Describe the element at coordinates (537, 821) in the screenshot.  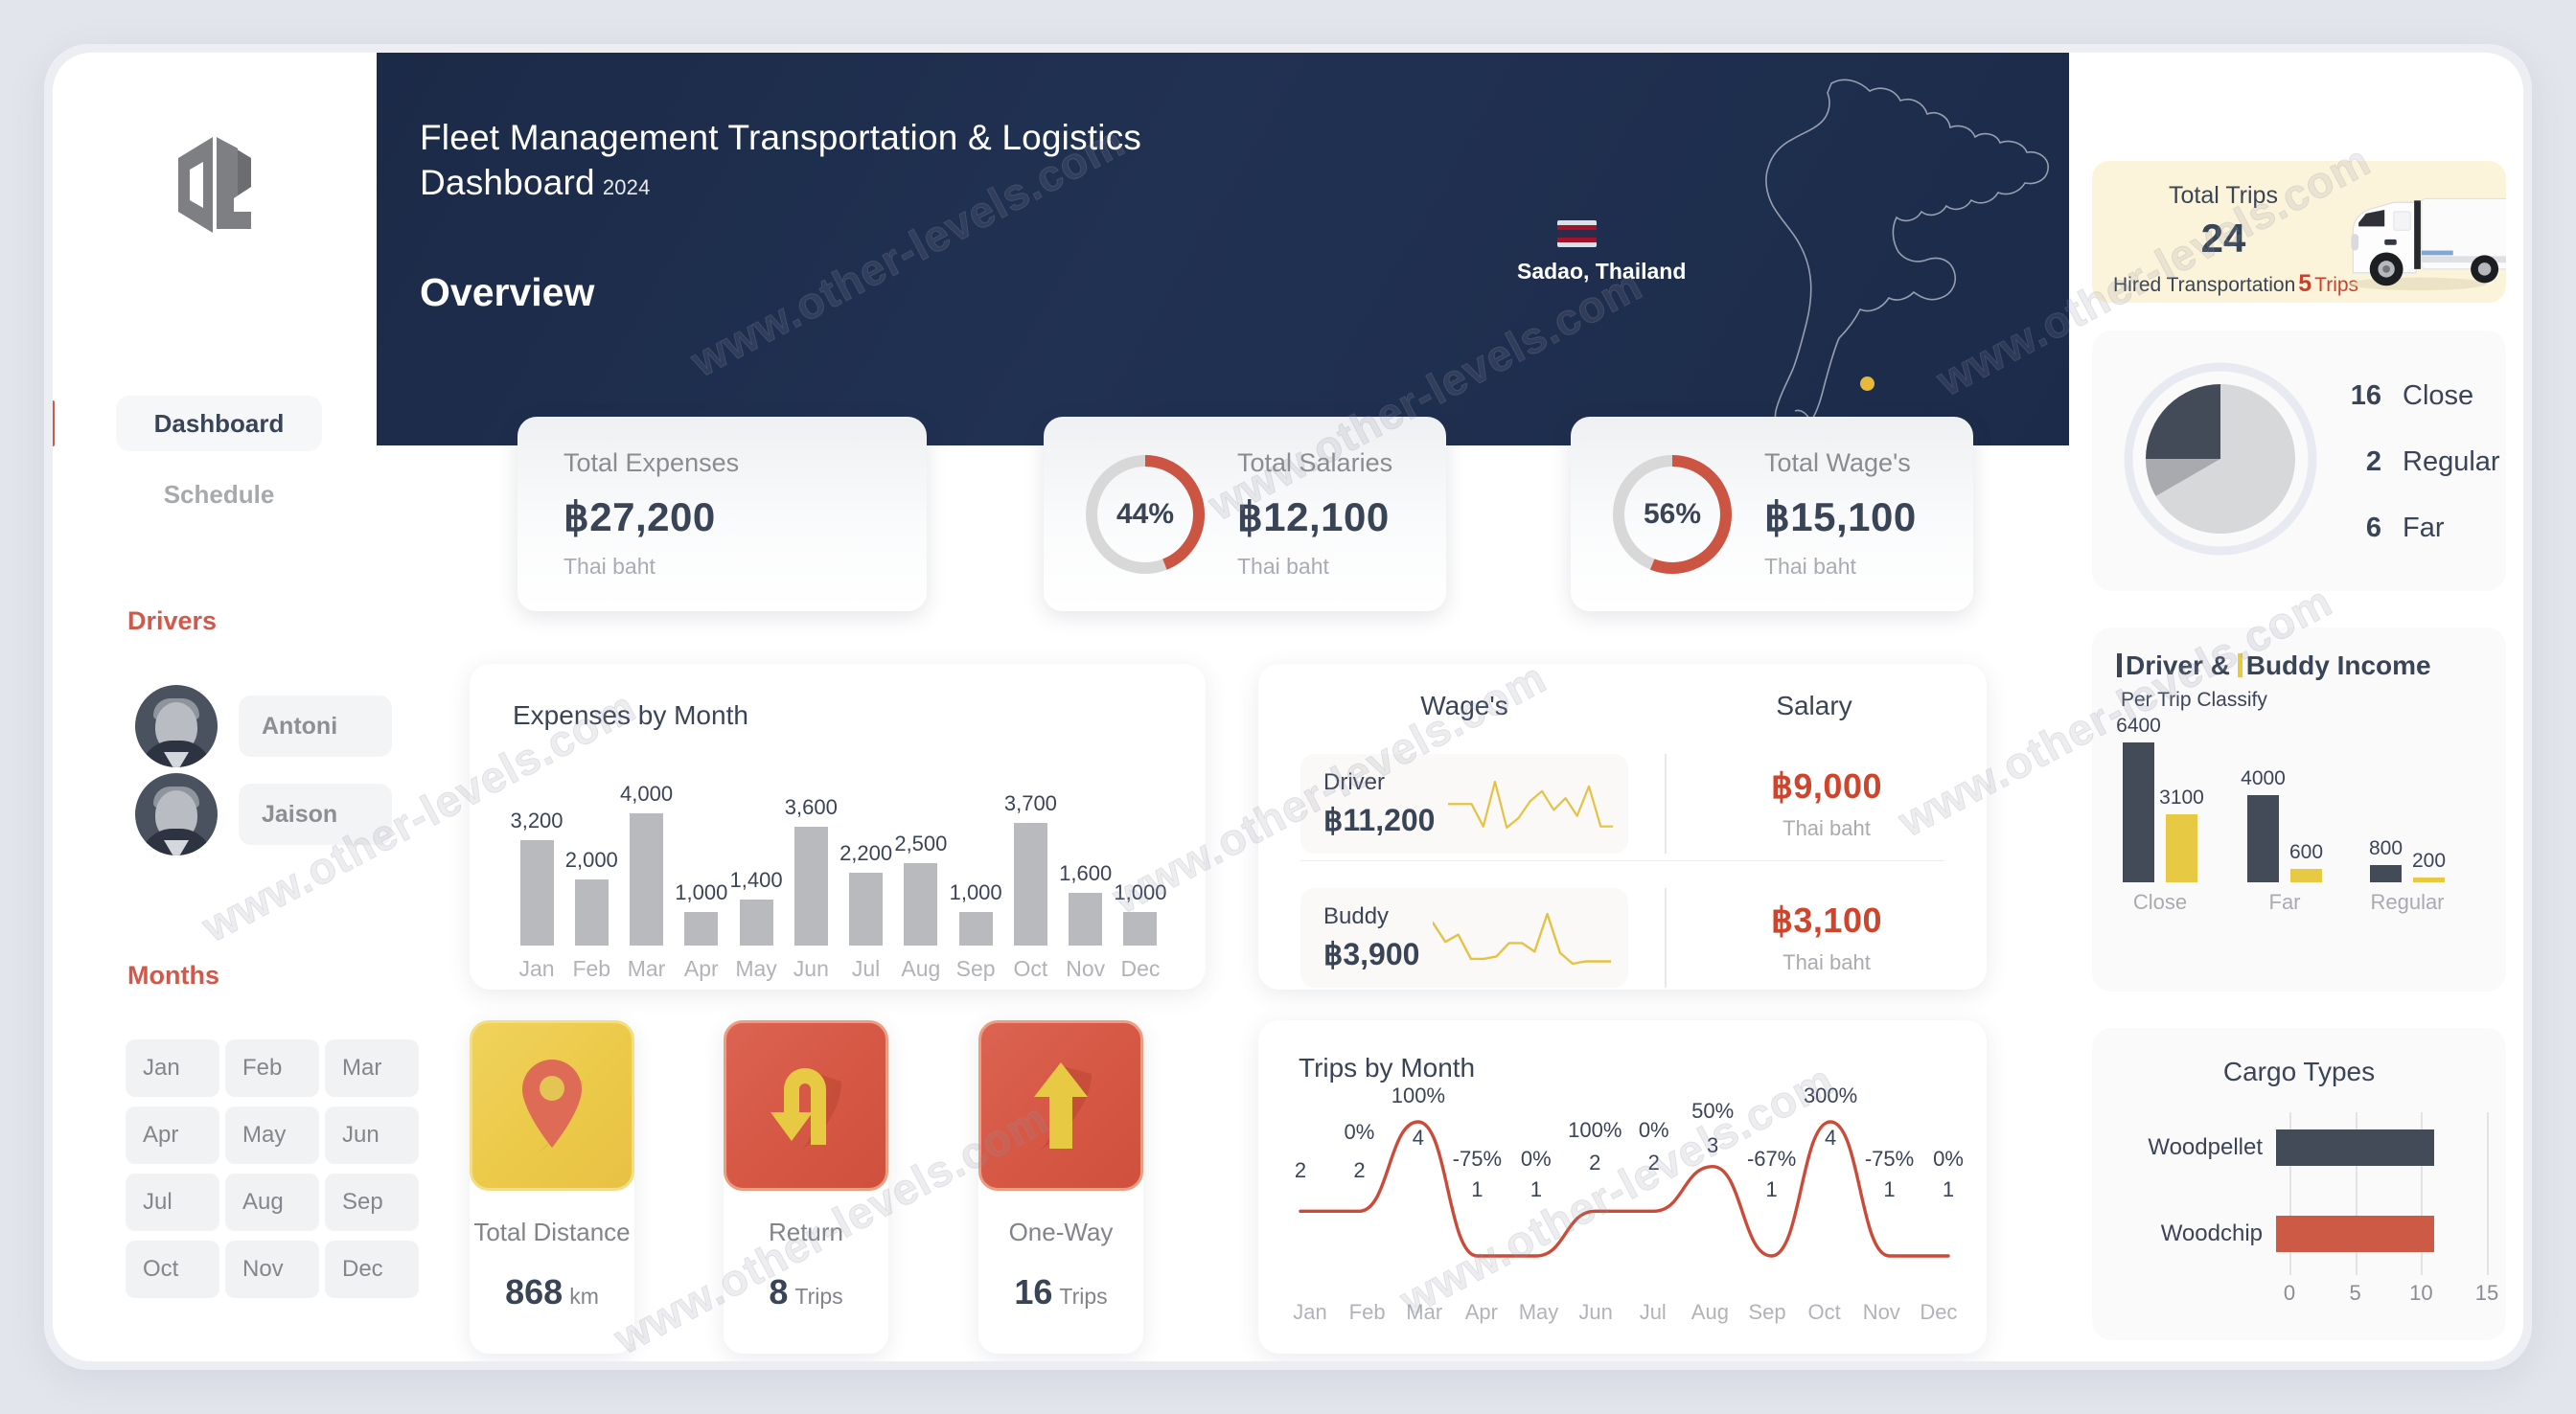
I see `bar-value-label: 3,200` at that location.